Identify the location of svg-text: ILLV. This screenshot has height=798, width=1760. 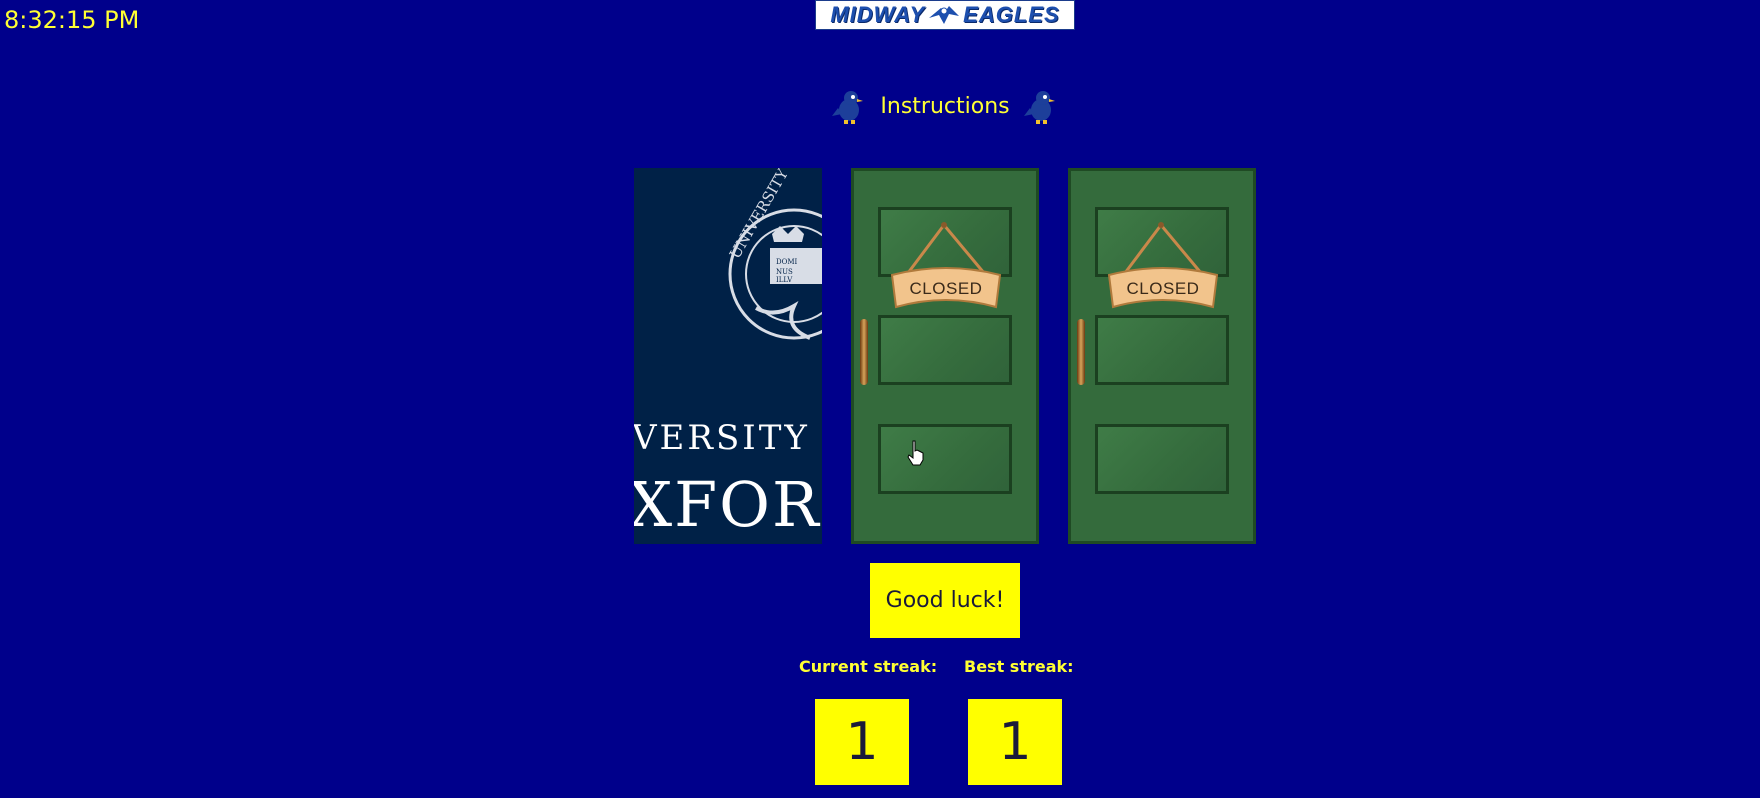
(784, 280).